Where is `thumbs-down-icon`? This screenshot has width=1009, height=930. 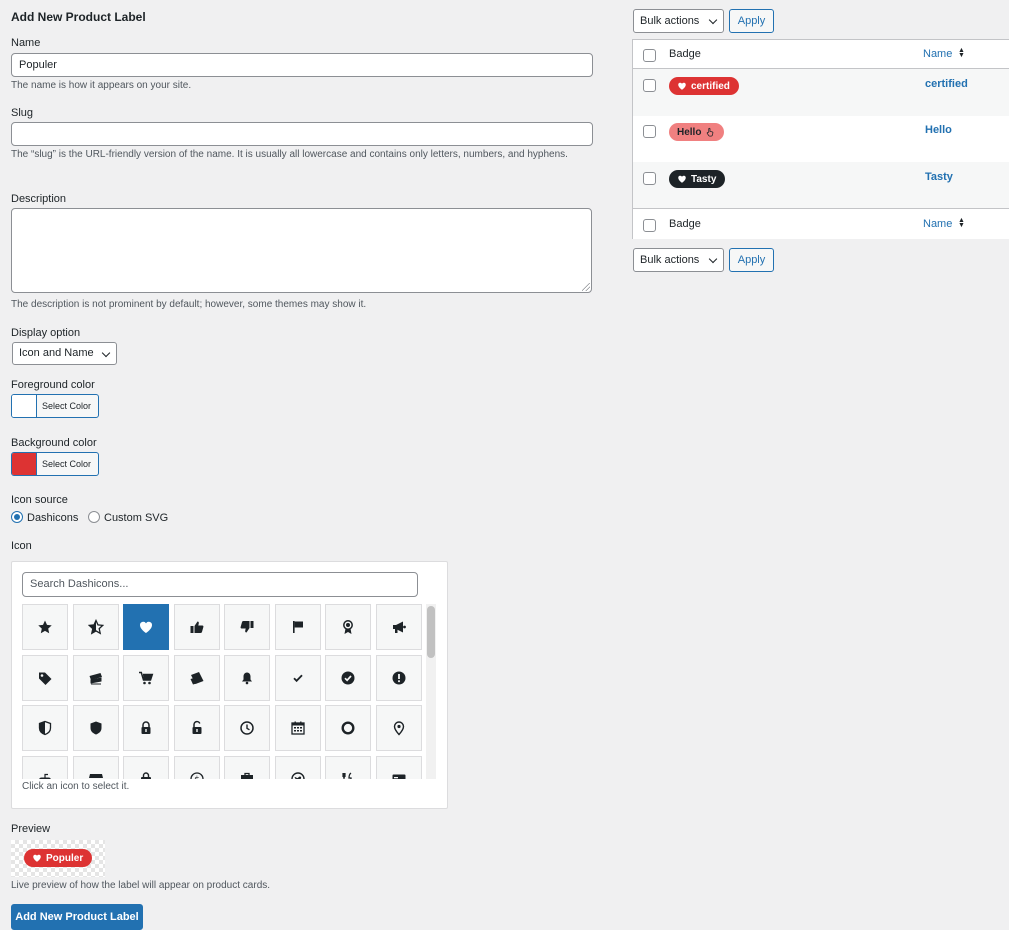 thumbs-down-icon is located at coordinates (247, 627).